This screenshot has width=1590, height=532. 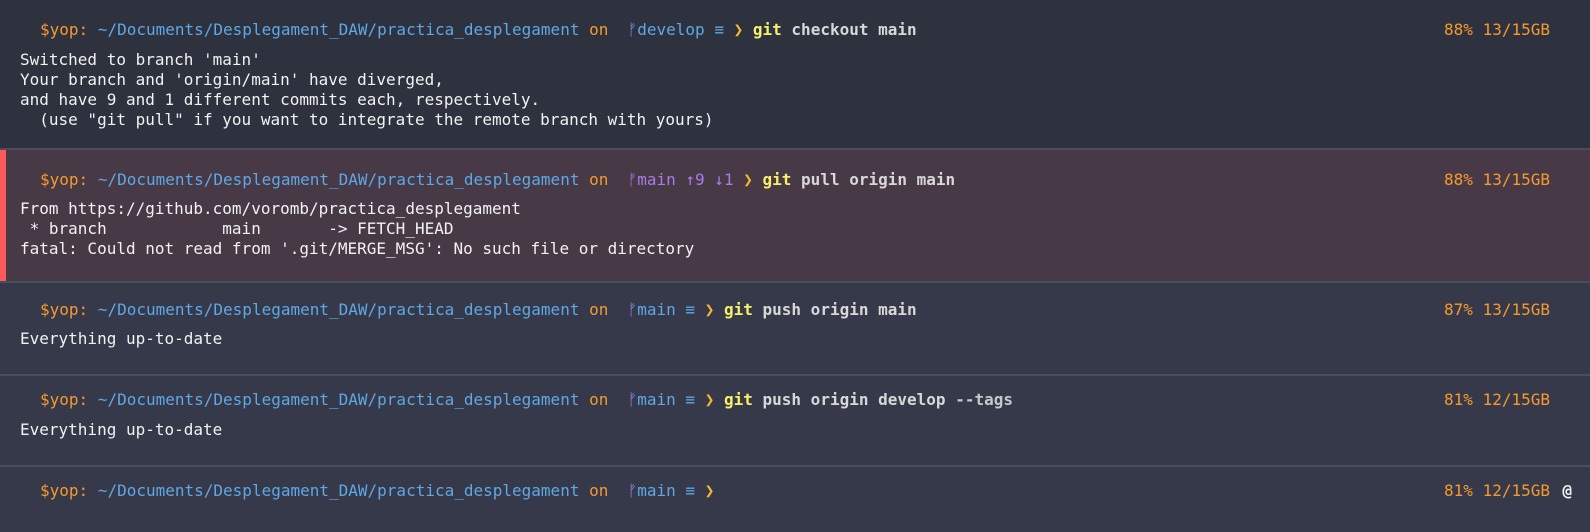 I want to click on prompt-branch: develop, so click(x=671, y=29).